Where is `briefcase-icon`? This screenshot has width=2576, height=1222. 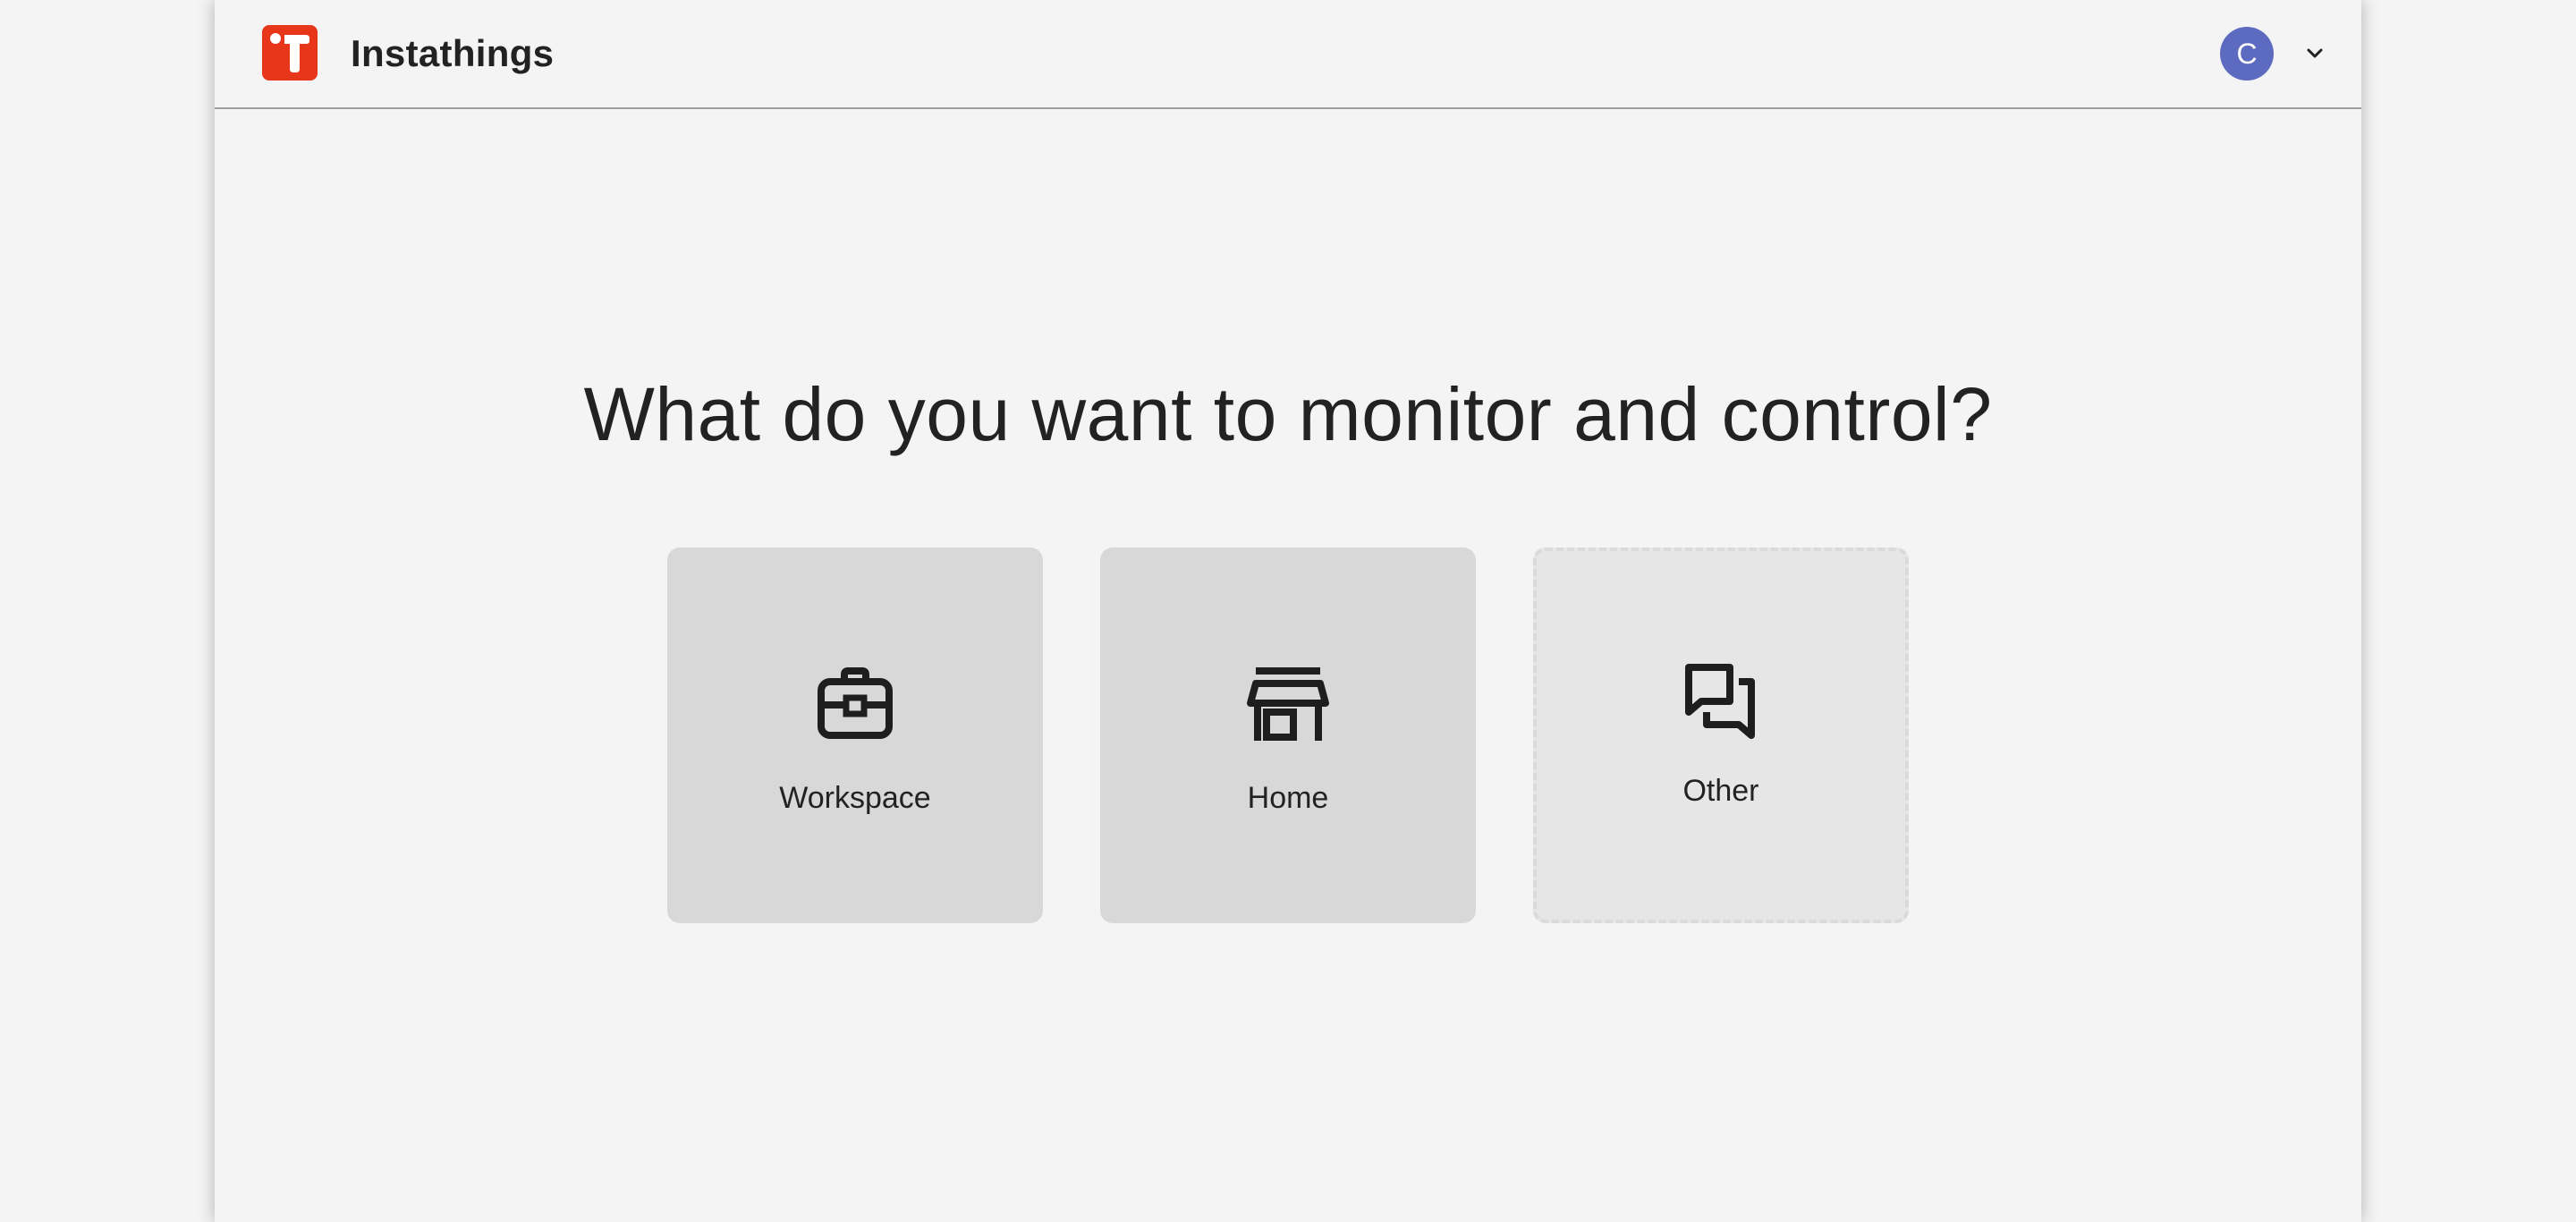 briefcase-icon is located at coordinates (855, 705).